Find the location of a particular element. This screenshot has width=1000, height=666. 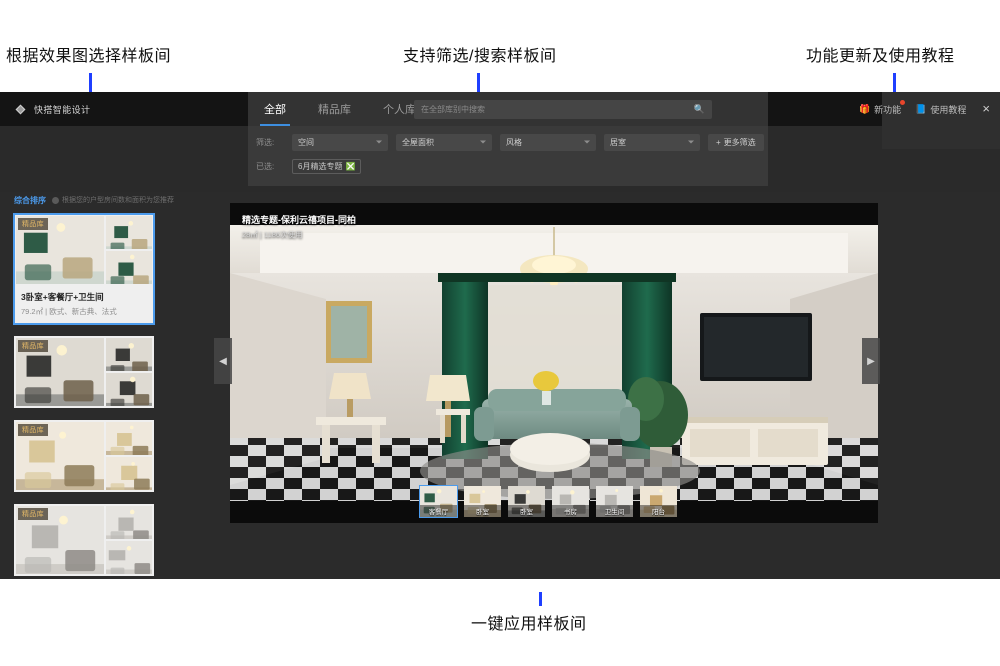

room-thumbnail: 客餐厅 is located at coordinates (438, 501).